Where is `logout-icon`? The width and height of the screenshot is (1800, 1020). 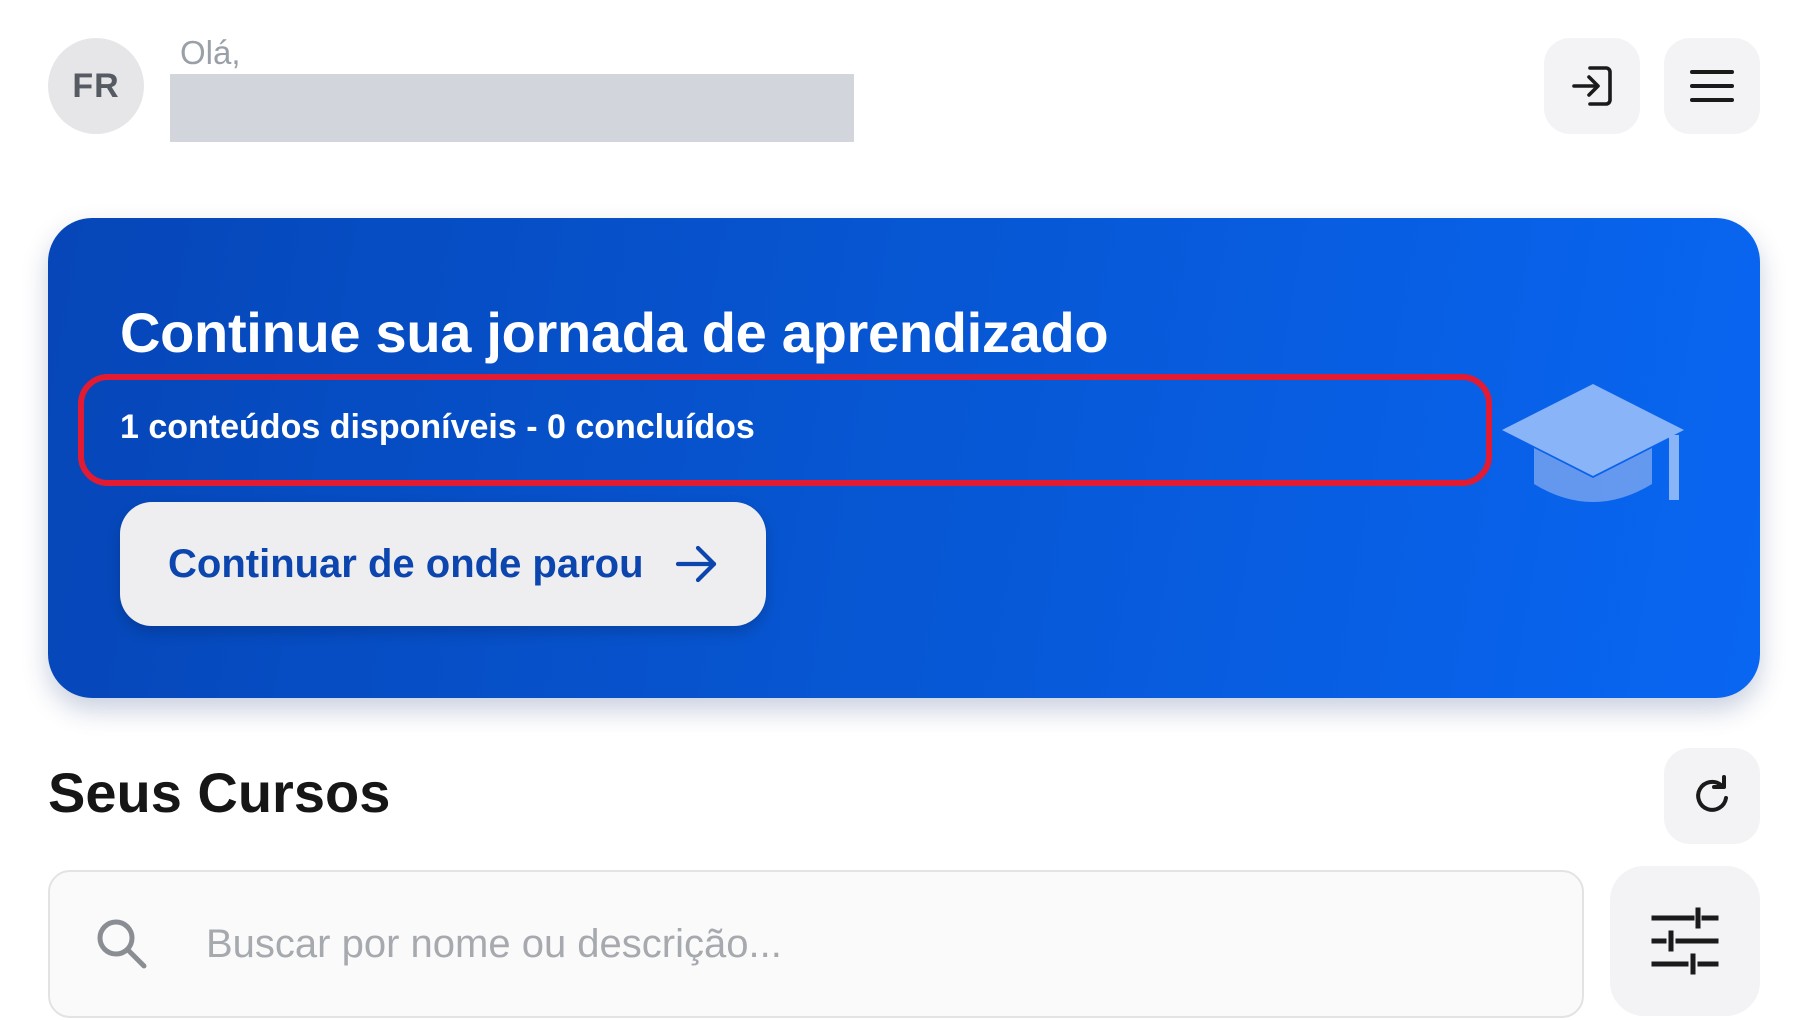
logout-icon is located at coordinates (1592, 86).